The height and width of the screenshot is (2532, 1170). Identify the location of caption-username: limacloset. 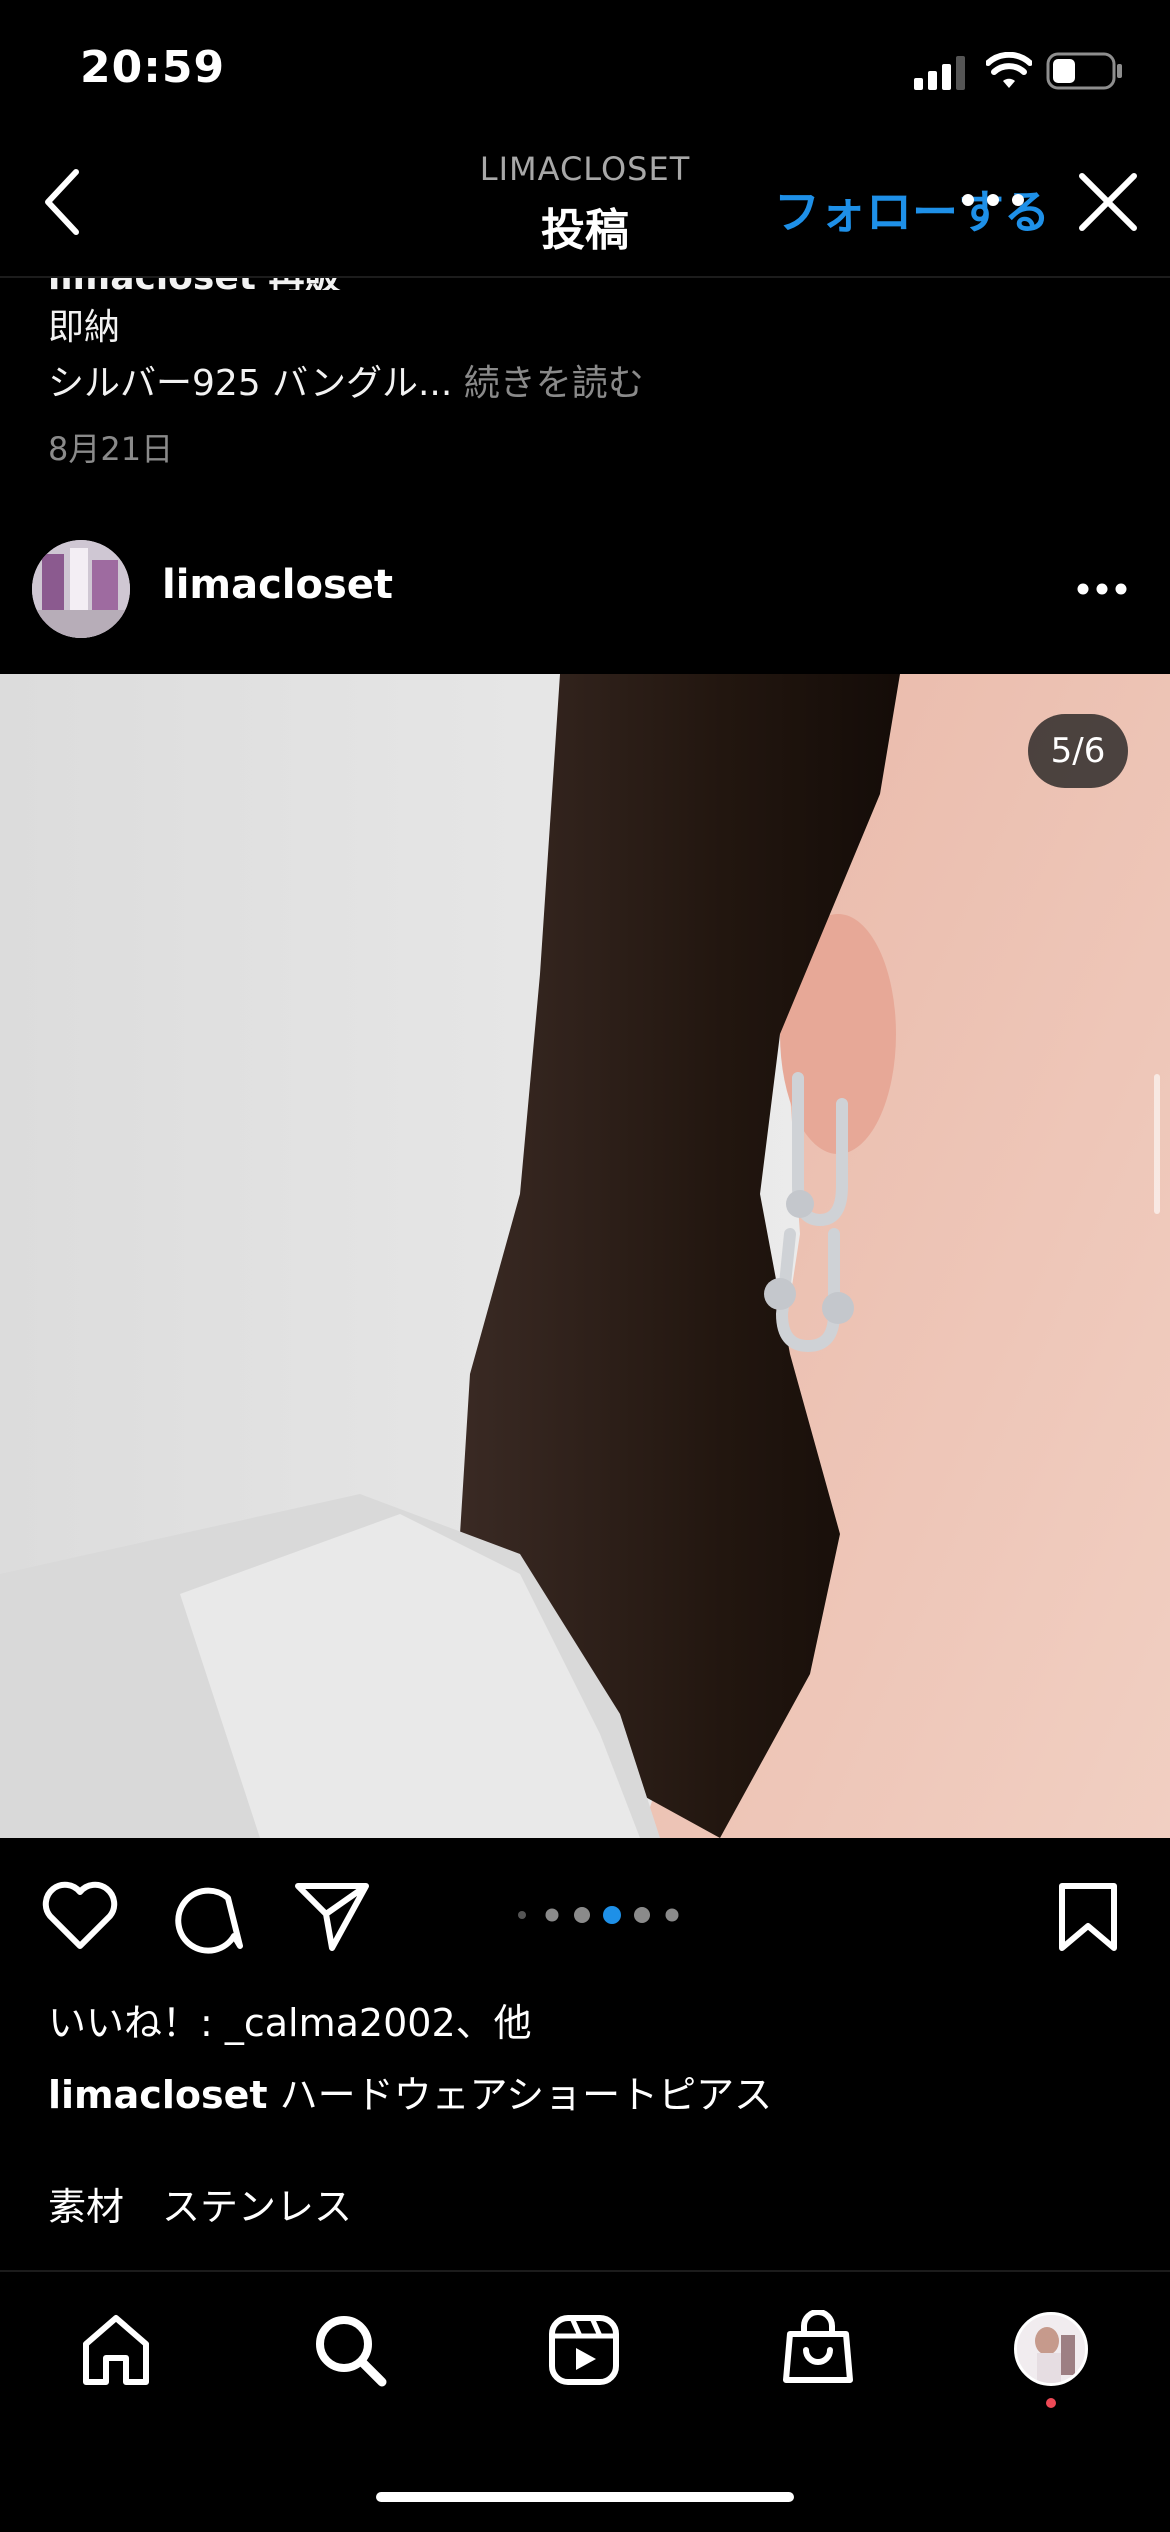
(158, 2095).